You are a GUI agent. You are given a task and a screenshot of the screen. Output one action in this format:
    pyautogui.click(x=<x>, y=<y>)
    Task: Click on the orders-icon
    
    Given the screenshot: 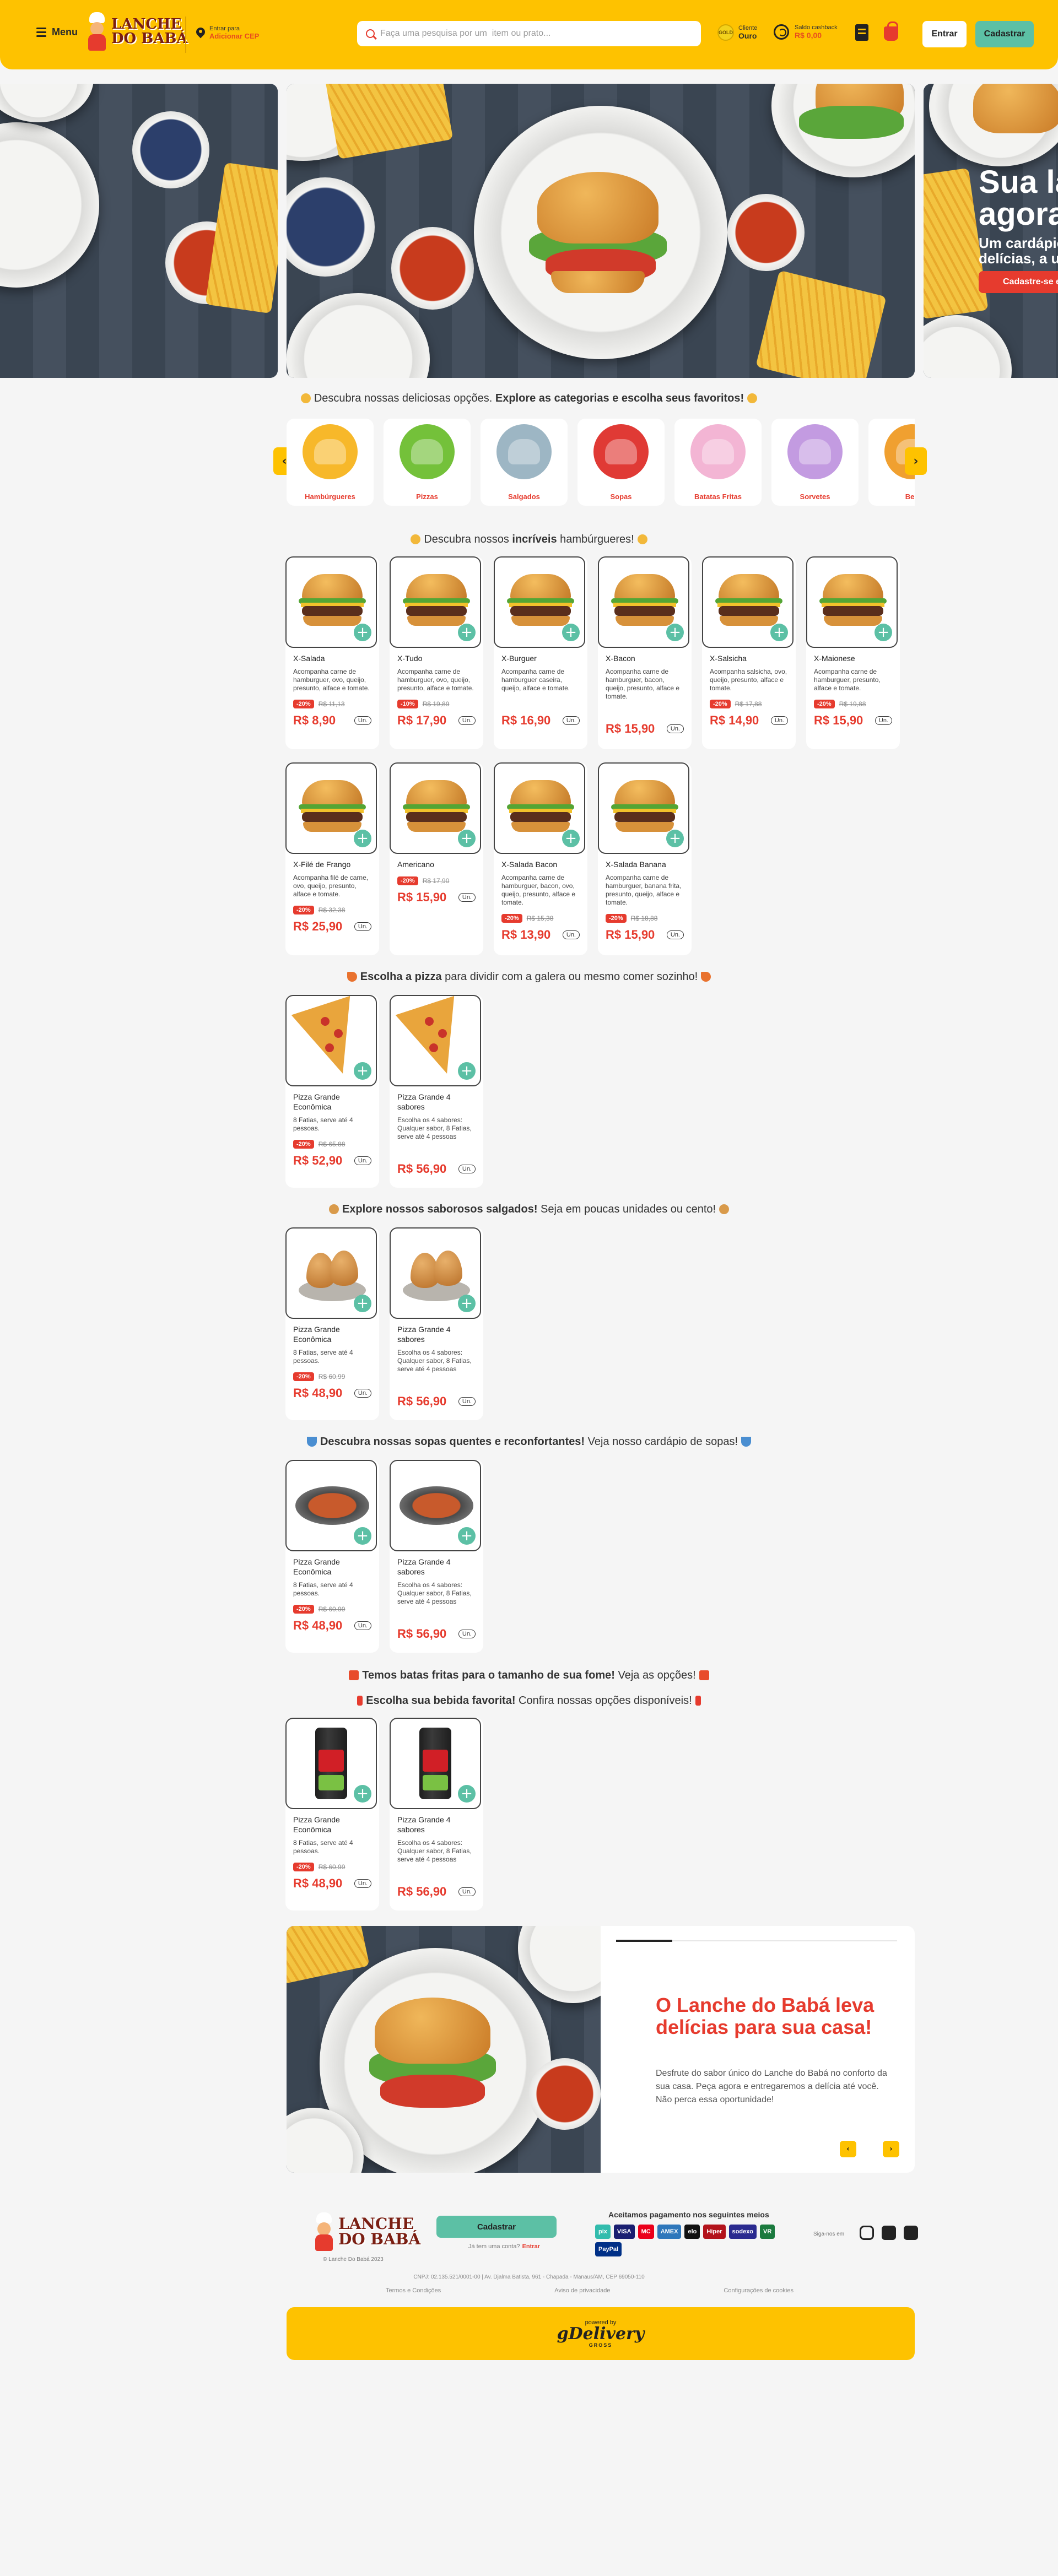 What is the action you would take?
    pyautogui.click(x=861, y=32)
    